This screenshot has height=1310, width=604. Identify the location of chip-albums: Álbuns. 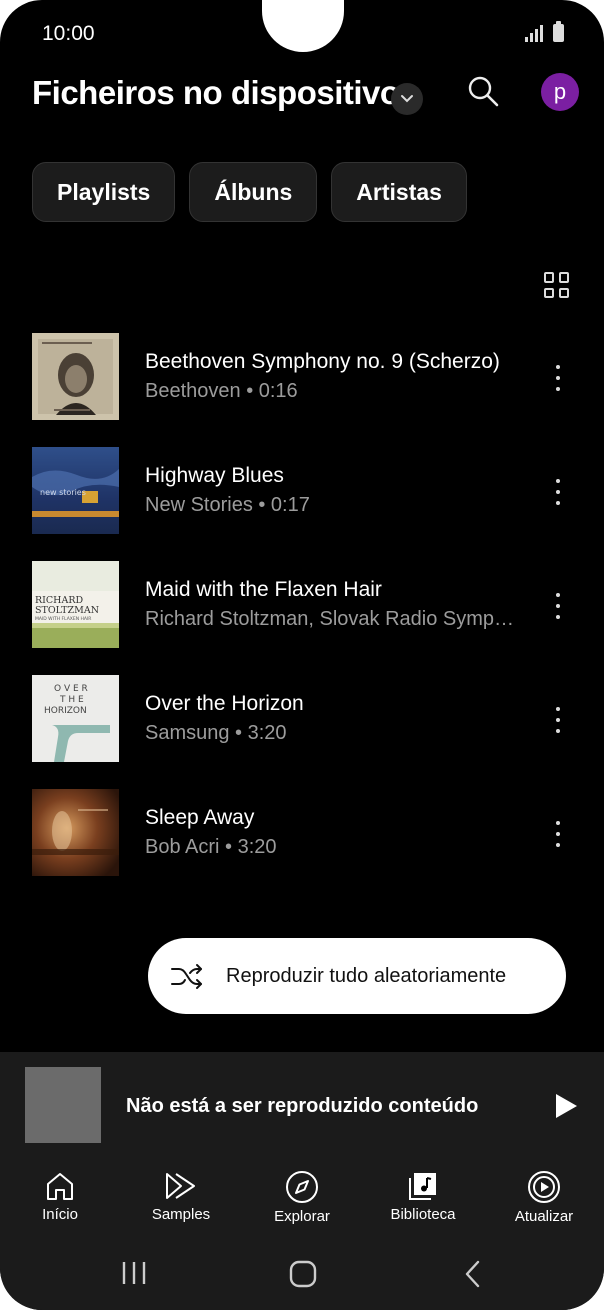
(253, 192).